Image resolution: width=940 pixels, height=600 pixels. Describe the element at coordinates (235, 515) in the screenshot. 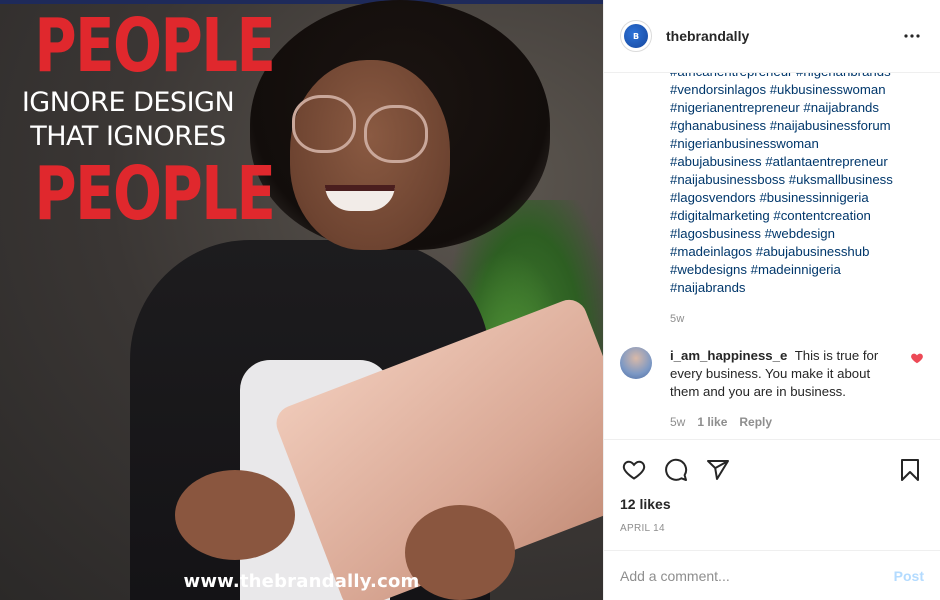

I see `left-hand-illustration` at that location.